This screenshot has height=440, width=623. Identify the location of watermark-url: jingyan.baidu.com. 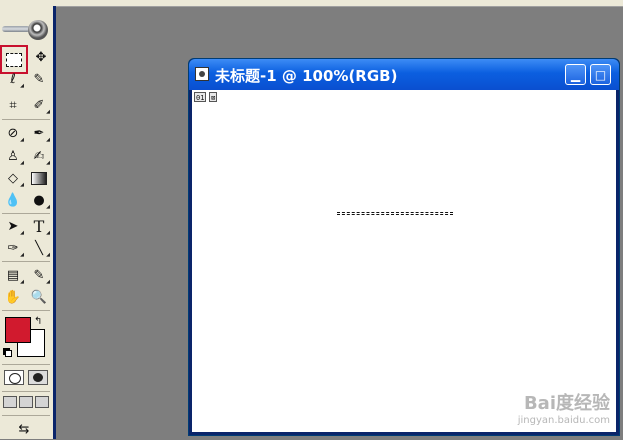
(563, 420).